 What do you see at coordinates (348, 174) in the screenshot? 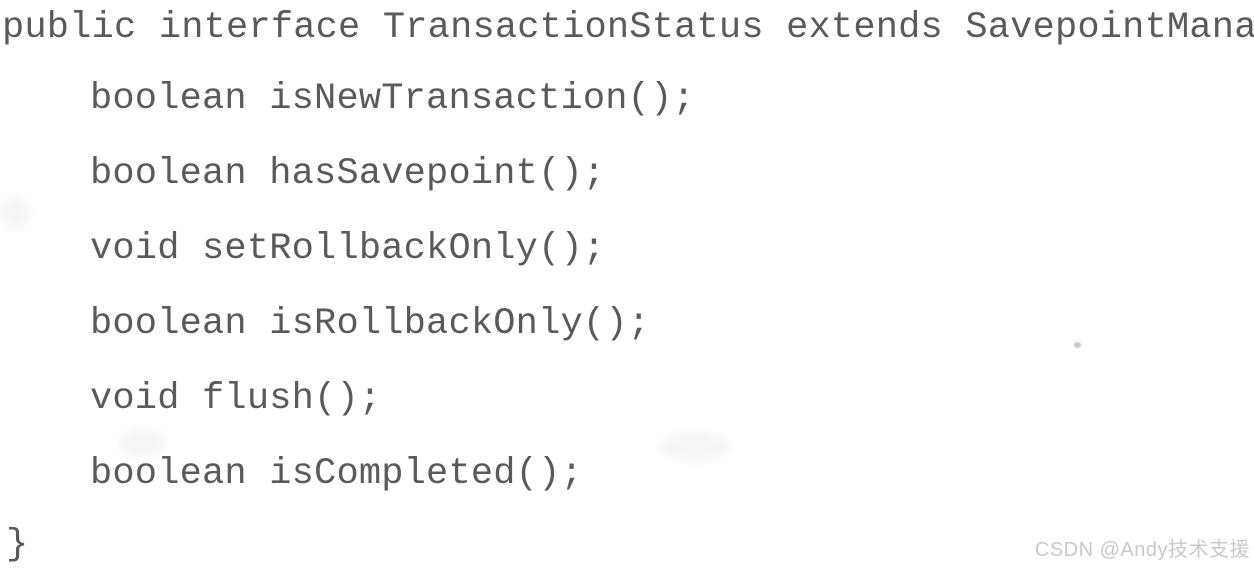
I see `code-line-3: boolean hasSavepoint();` at bounding box center [348, 174].